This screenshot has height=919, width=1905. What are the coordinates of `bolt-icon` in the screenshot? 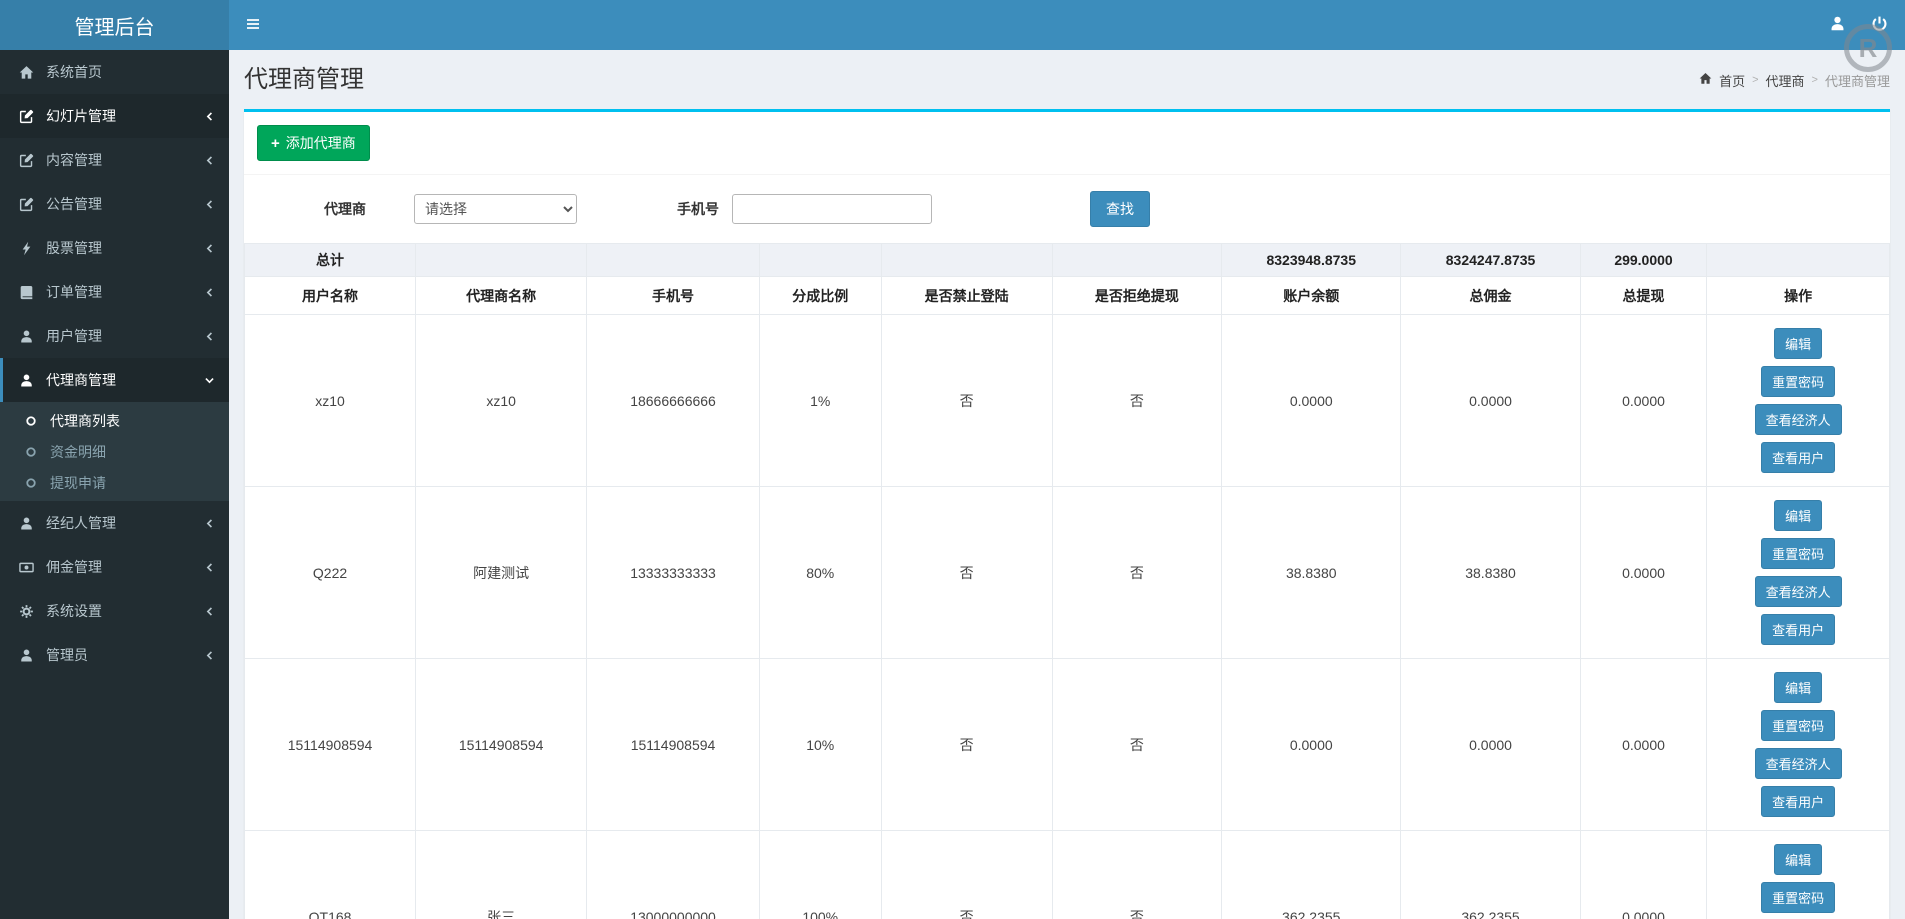 It's located at (26, 248).